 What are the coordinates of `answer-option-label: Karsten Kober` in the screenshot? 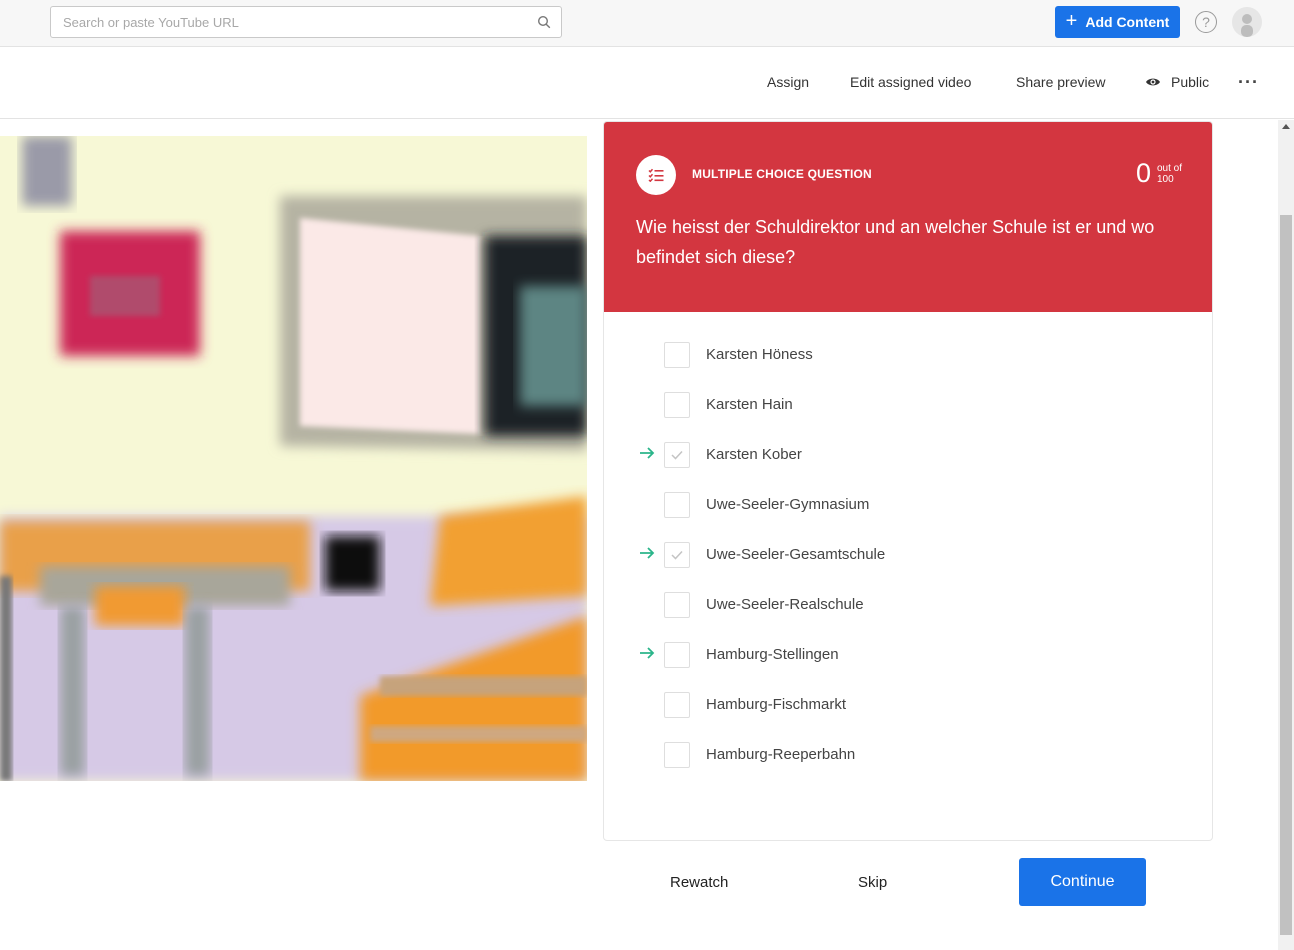 It's located at (754, 454).